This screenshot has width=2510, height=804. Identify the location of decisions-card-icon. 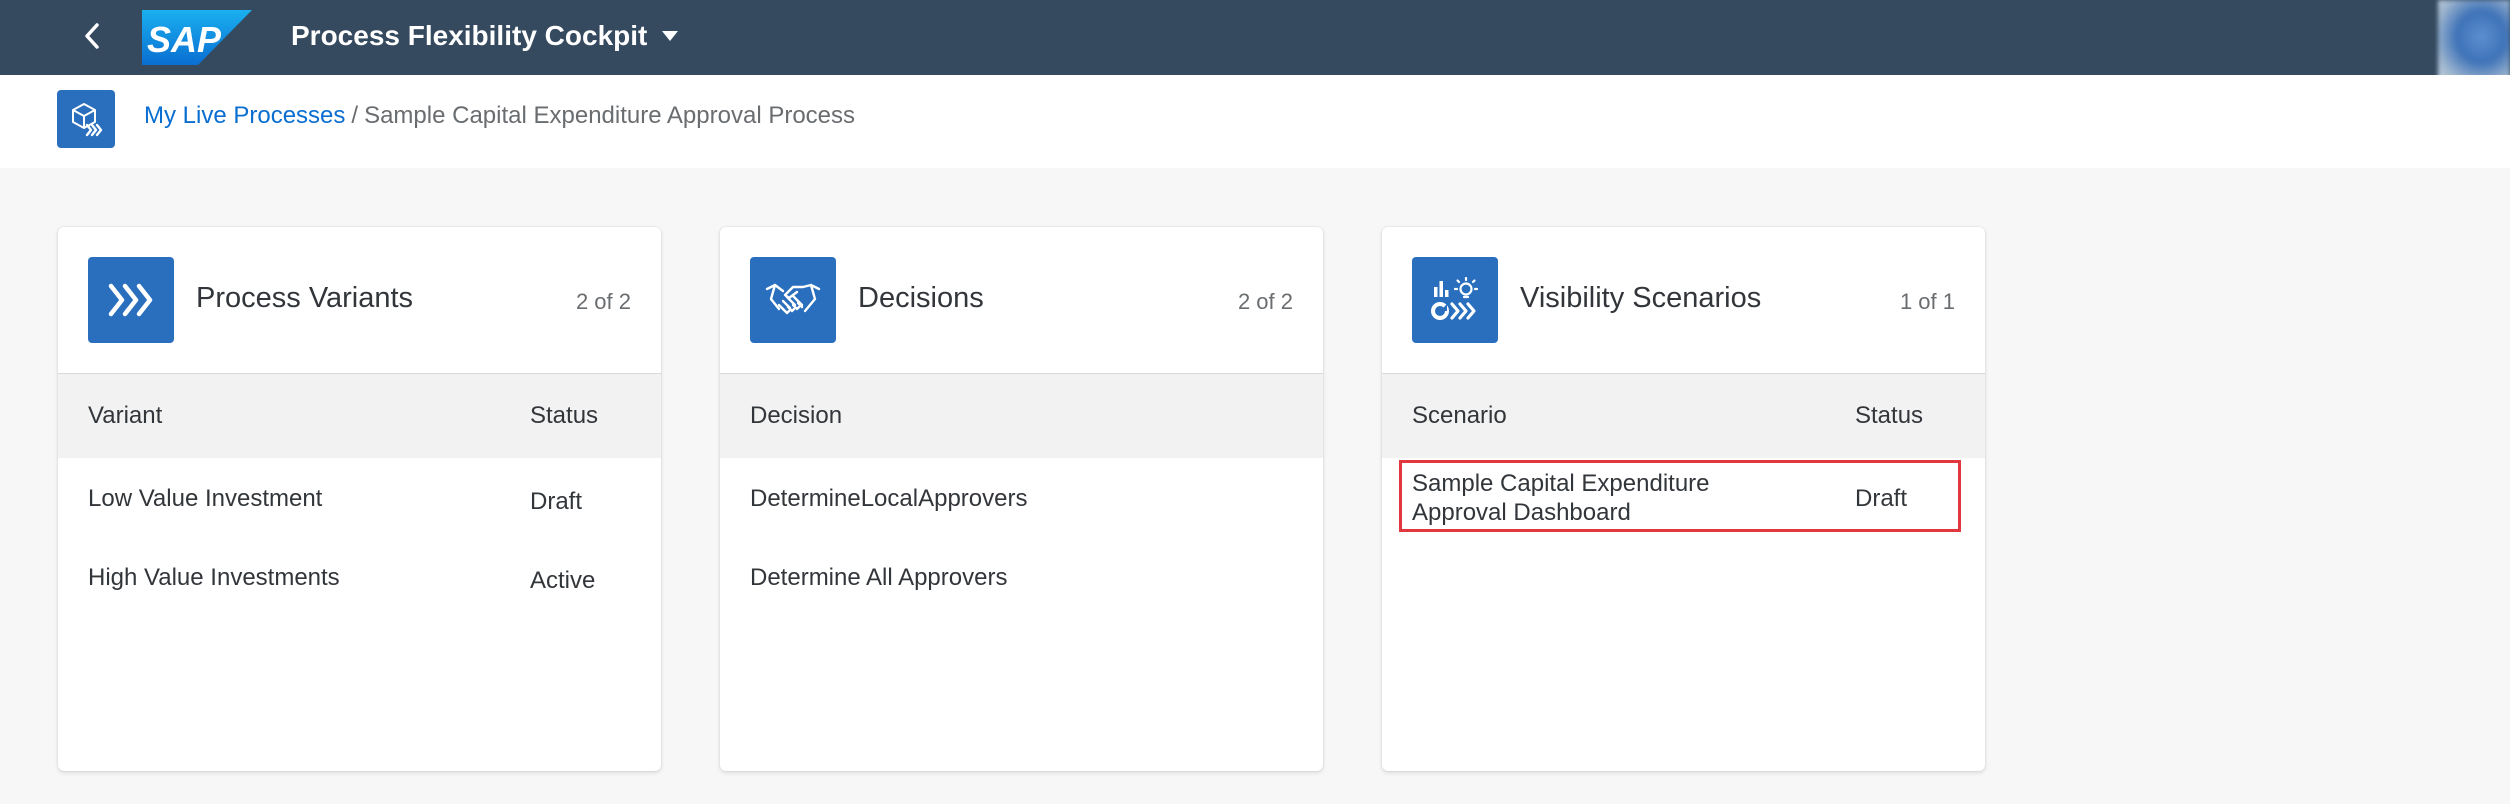
(793, 300).